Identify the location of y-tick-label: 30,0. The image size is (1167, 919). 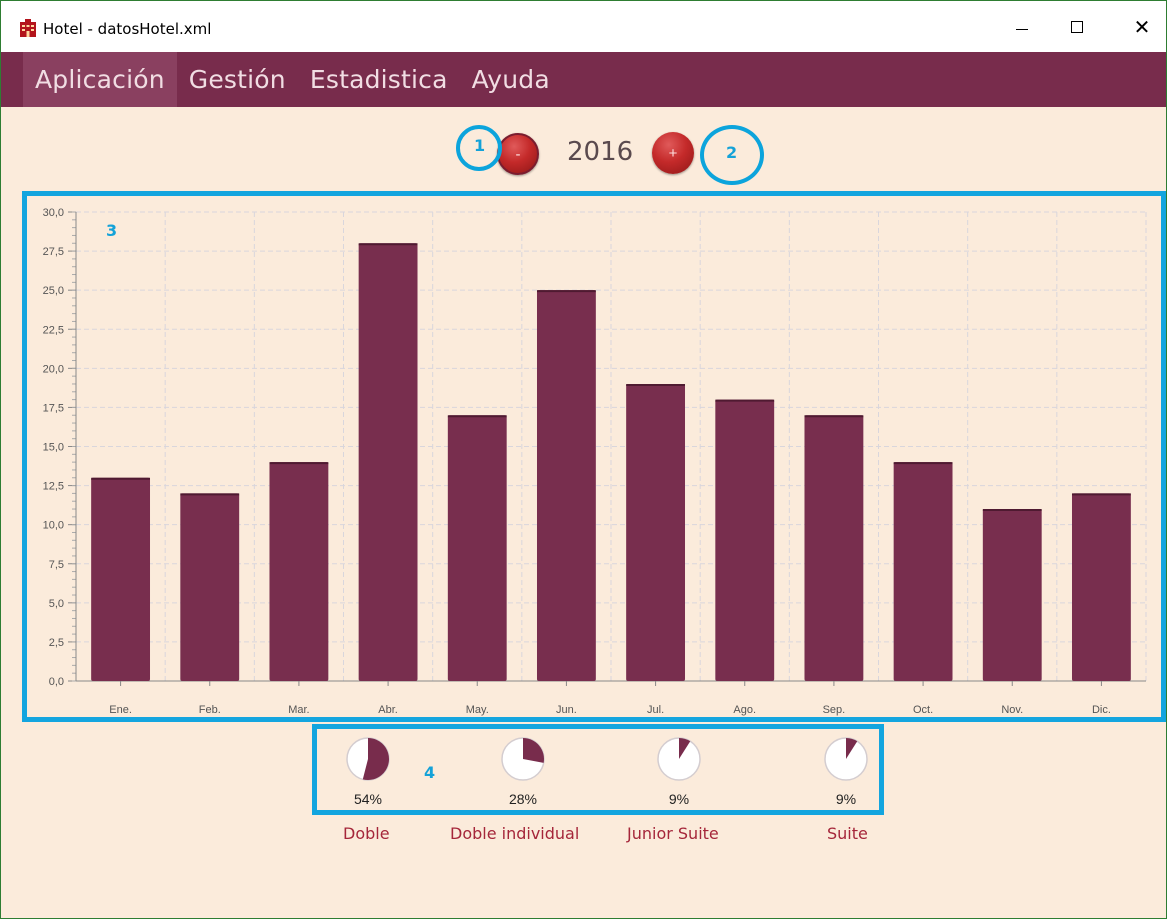
(53, 213).